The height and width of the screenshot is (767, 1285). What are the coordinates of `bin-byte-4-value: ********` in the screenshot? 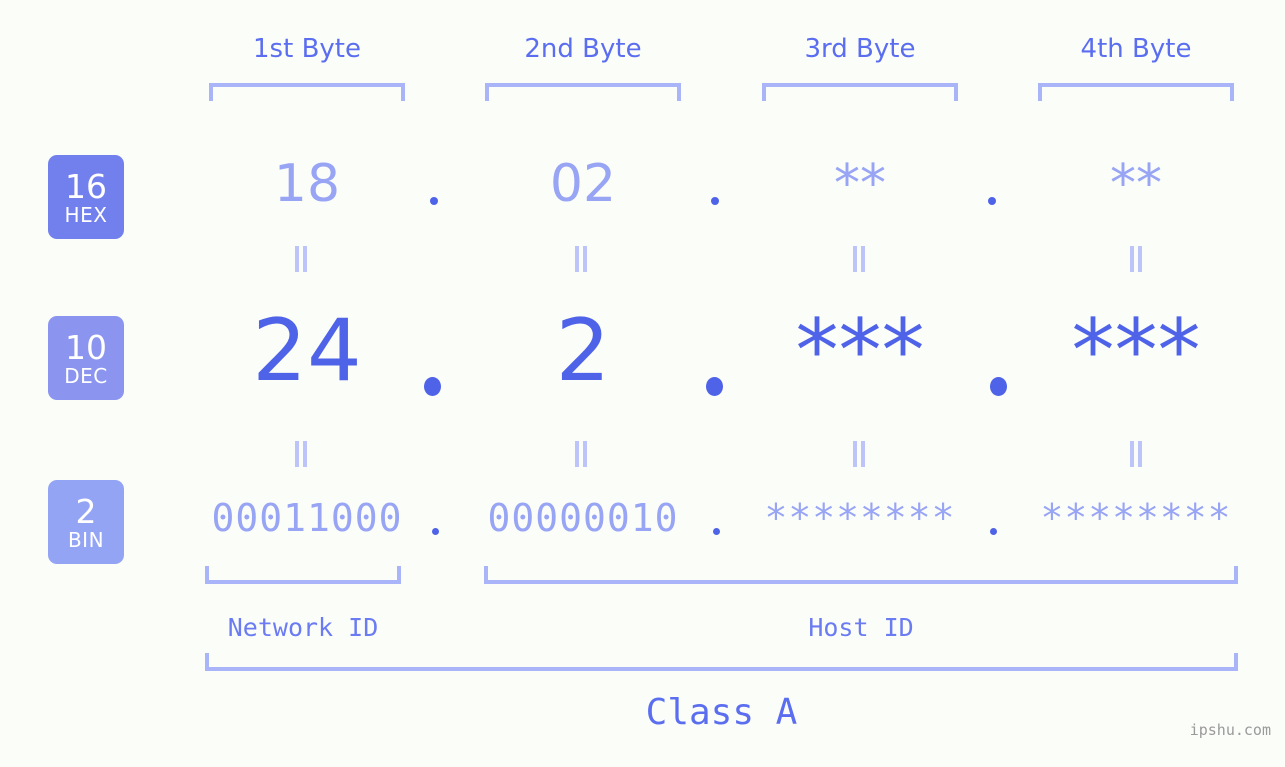 It's located at (1136, 518).